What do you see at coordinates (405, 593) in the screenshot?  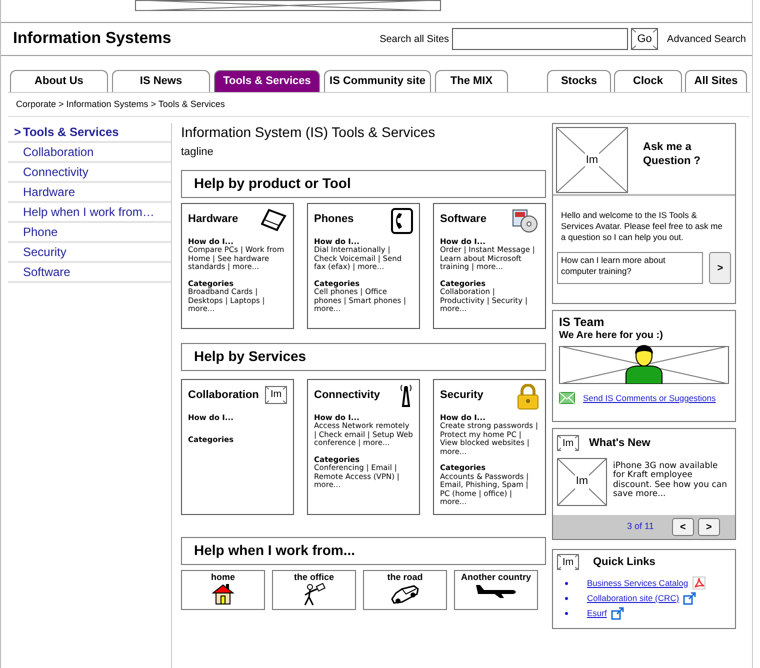 I see `car-icon` at bounding box center [405, 593].